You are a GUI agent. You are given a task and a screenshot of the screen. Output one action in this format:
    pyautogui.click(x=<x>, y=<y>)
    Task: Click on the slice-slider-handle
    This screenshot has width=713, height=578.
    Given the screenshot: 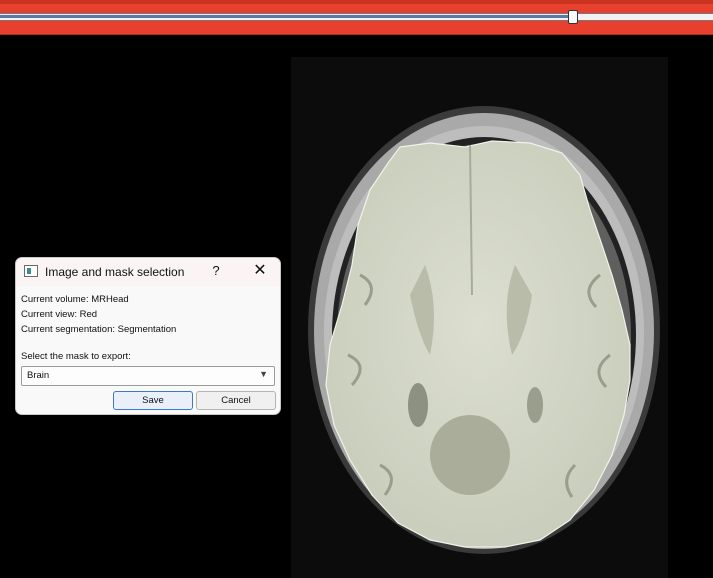 What is the action you would take?
    pyautogui.click(x=573, y=17)
    